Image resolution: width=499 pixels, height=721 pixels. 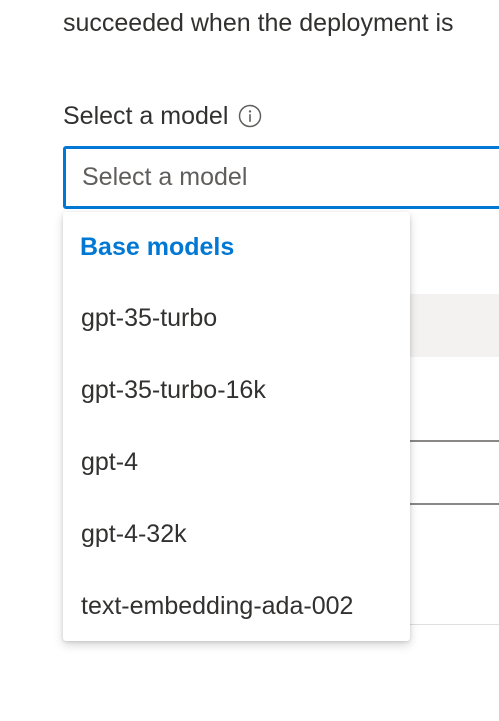 I want to click on model-select-input, so click(x=282, y=177).